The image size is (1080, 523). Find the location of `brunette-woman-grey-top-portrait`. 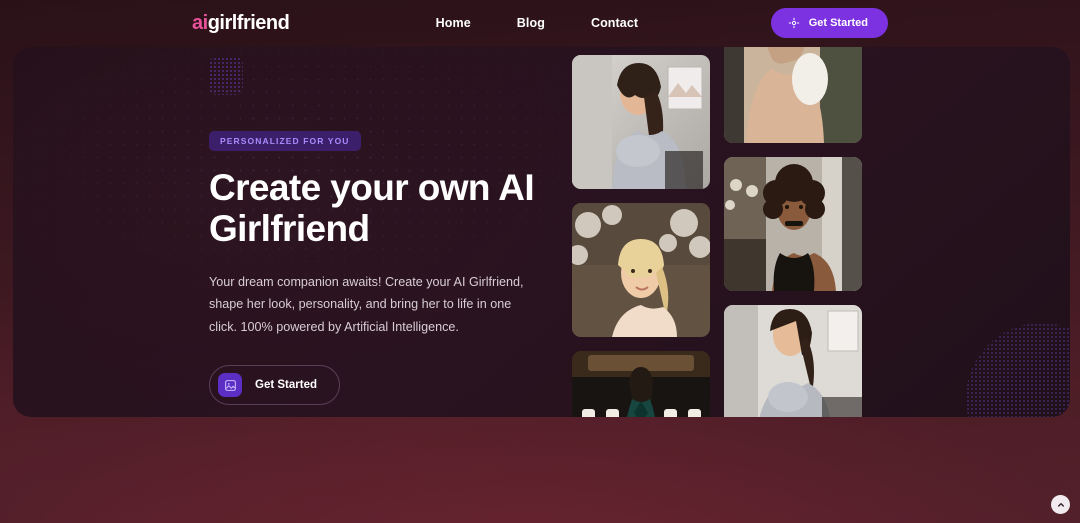

brunette-woman-grey-top-portrait is located at coordinates (641, 122).